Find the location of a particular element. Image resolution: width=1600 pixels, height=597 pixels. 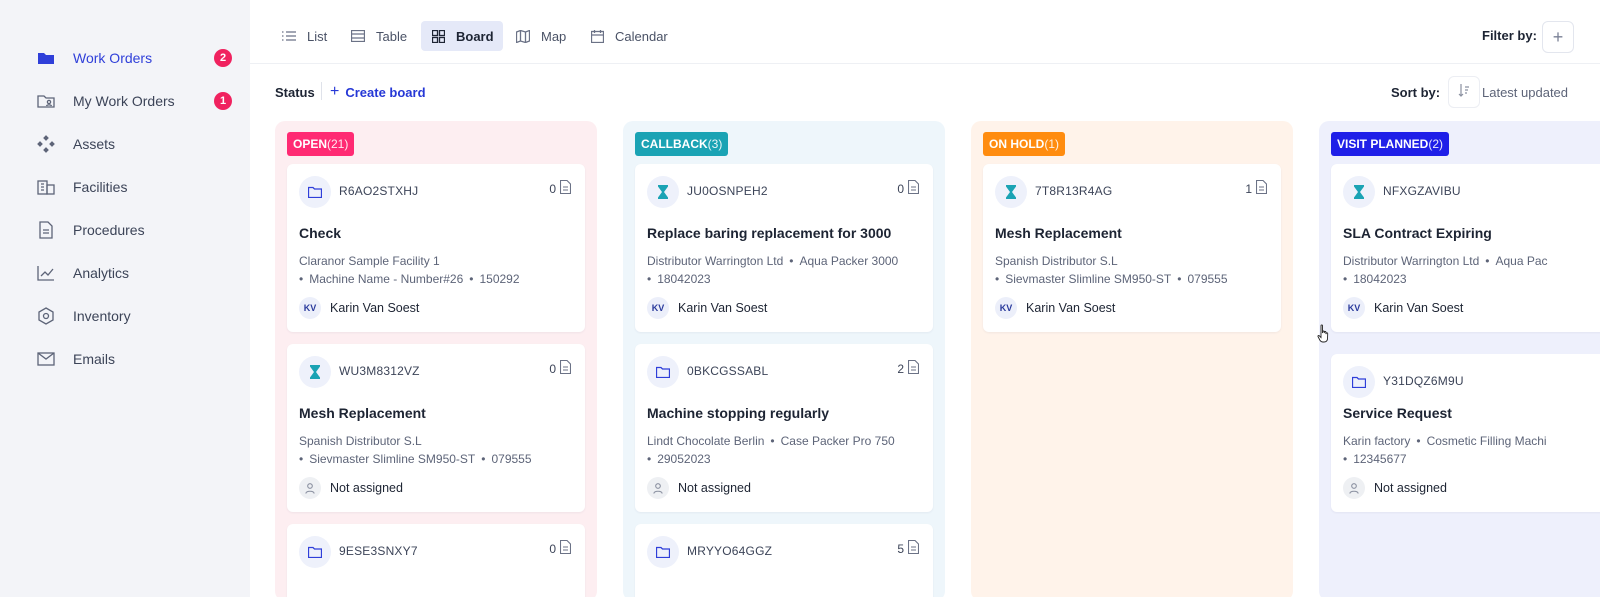

attachment-number: 2 is located at coordinates (900, 368).